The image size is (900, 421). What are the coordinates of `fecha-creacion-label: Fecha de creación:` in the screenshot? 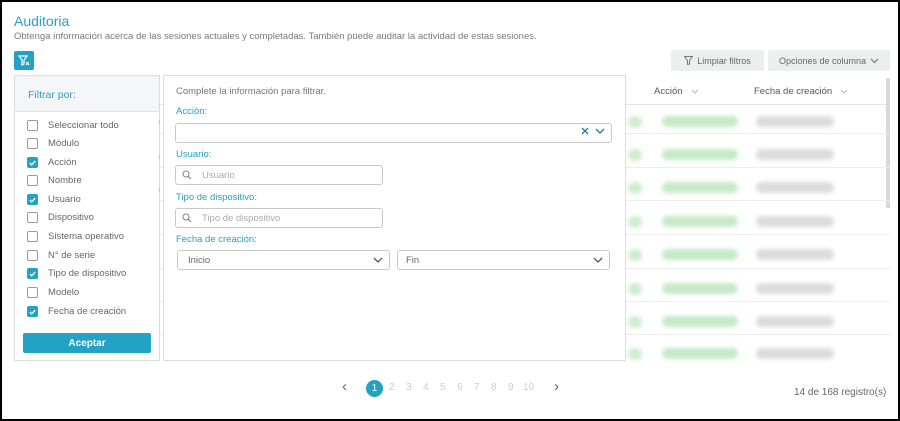 It's located at (216, 239).